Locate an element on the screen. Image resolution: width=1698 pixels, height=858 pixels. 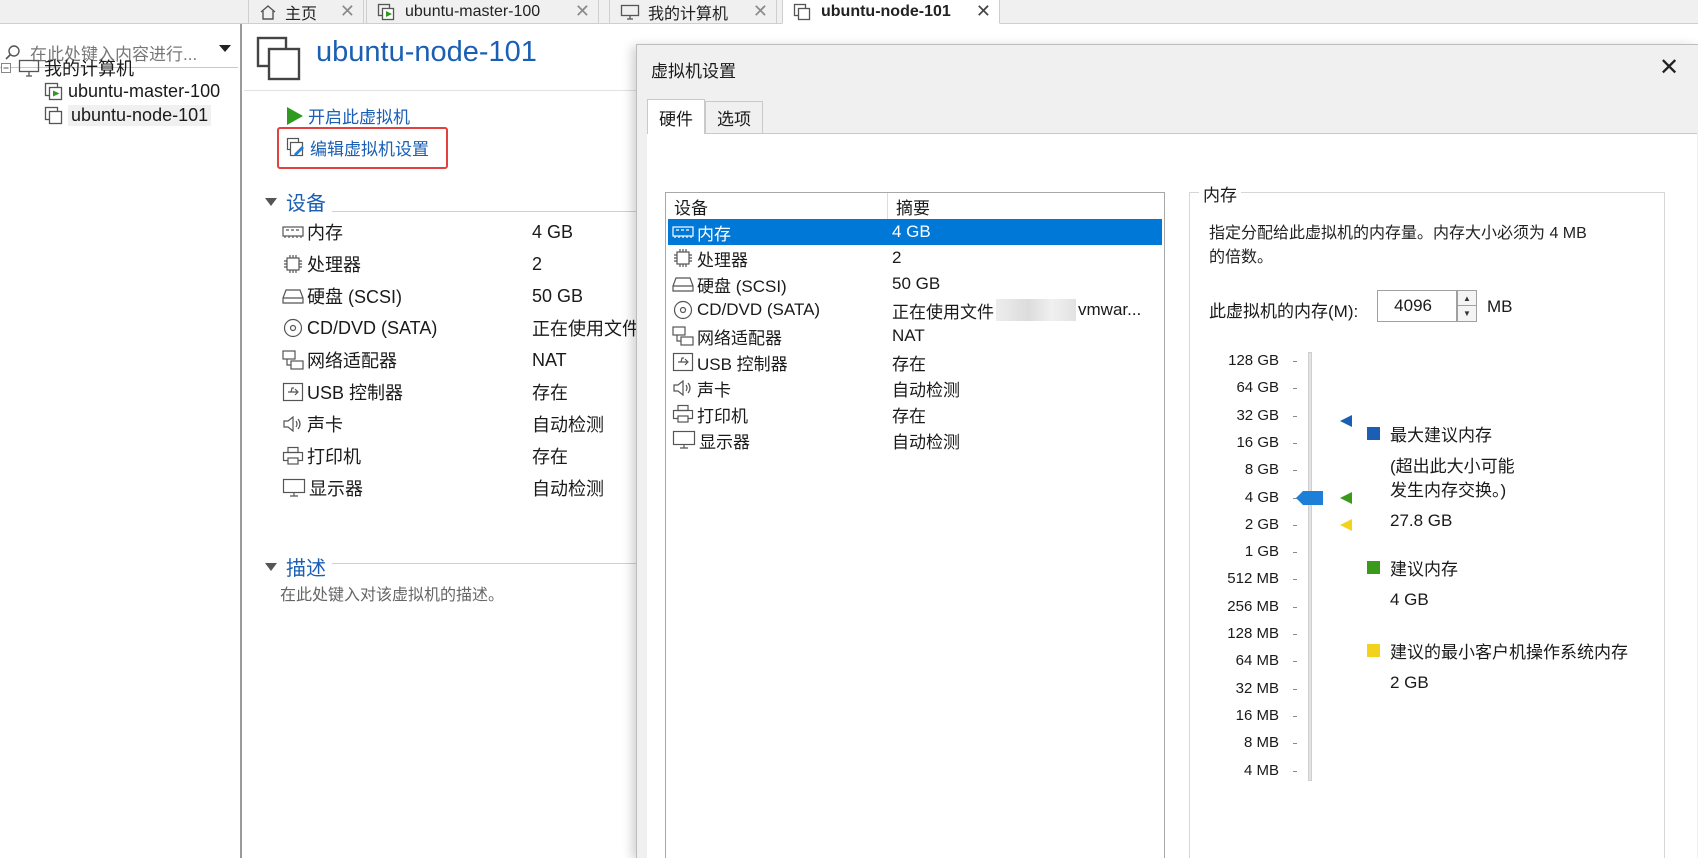
tab-ubuntu-master: ubuntu-master-100 ✕ is located at coordinates (482, 12).